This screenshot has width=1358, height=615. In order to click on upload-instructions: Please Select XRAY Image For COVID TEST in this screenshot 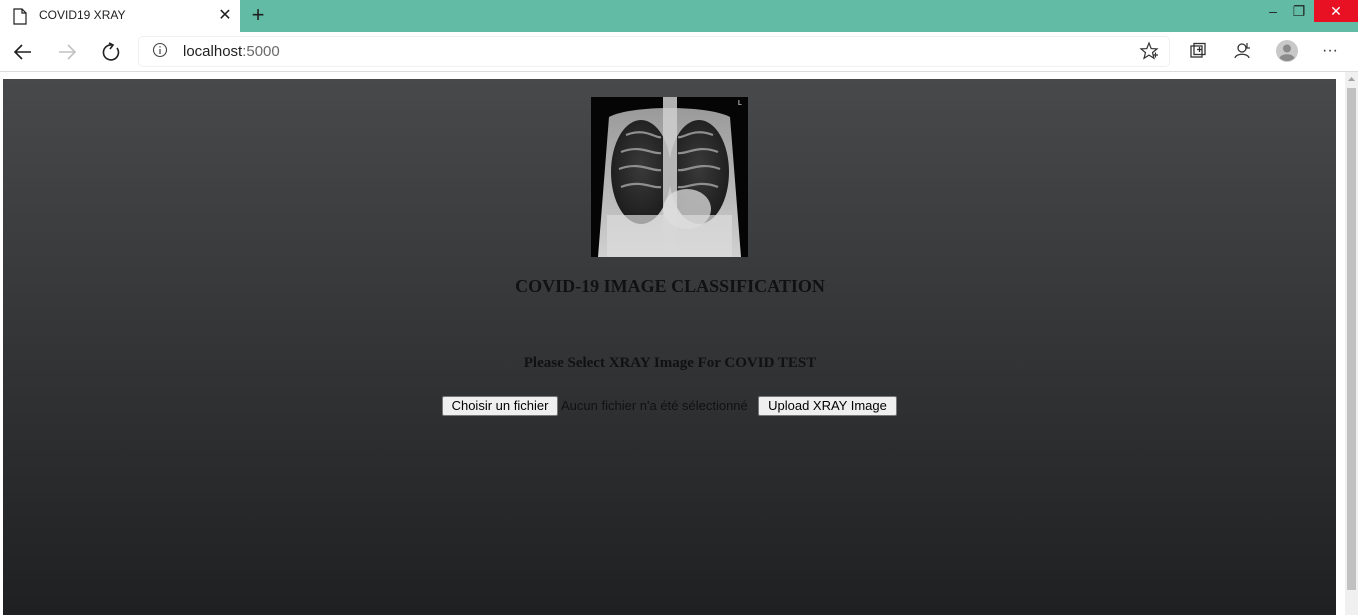, I will do `click(670, 363)`.